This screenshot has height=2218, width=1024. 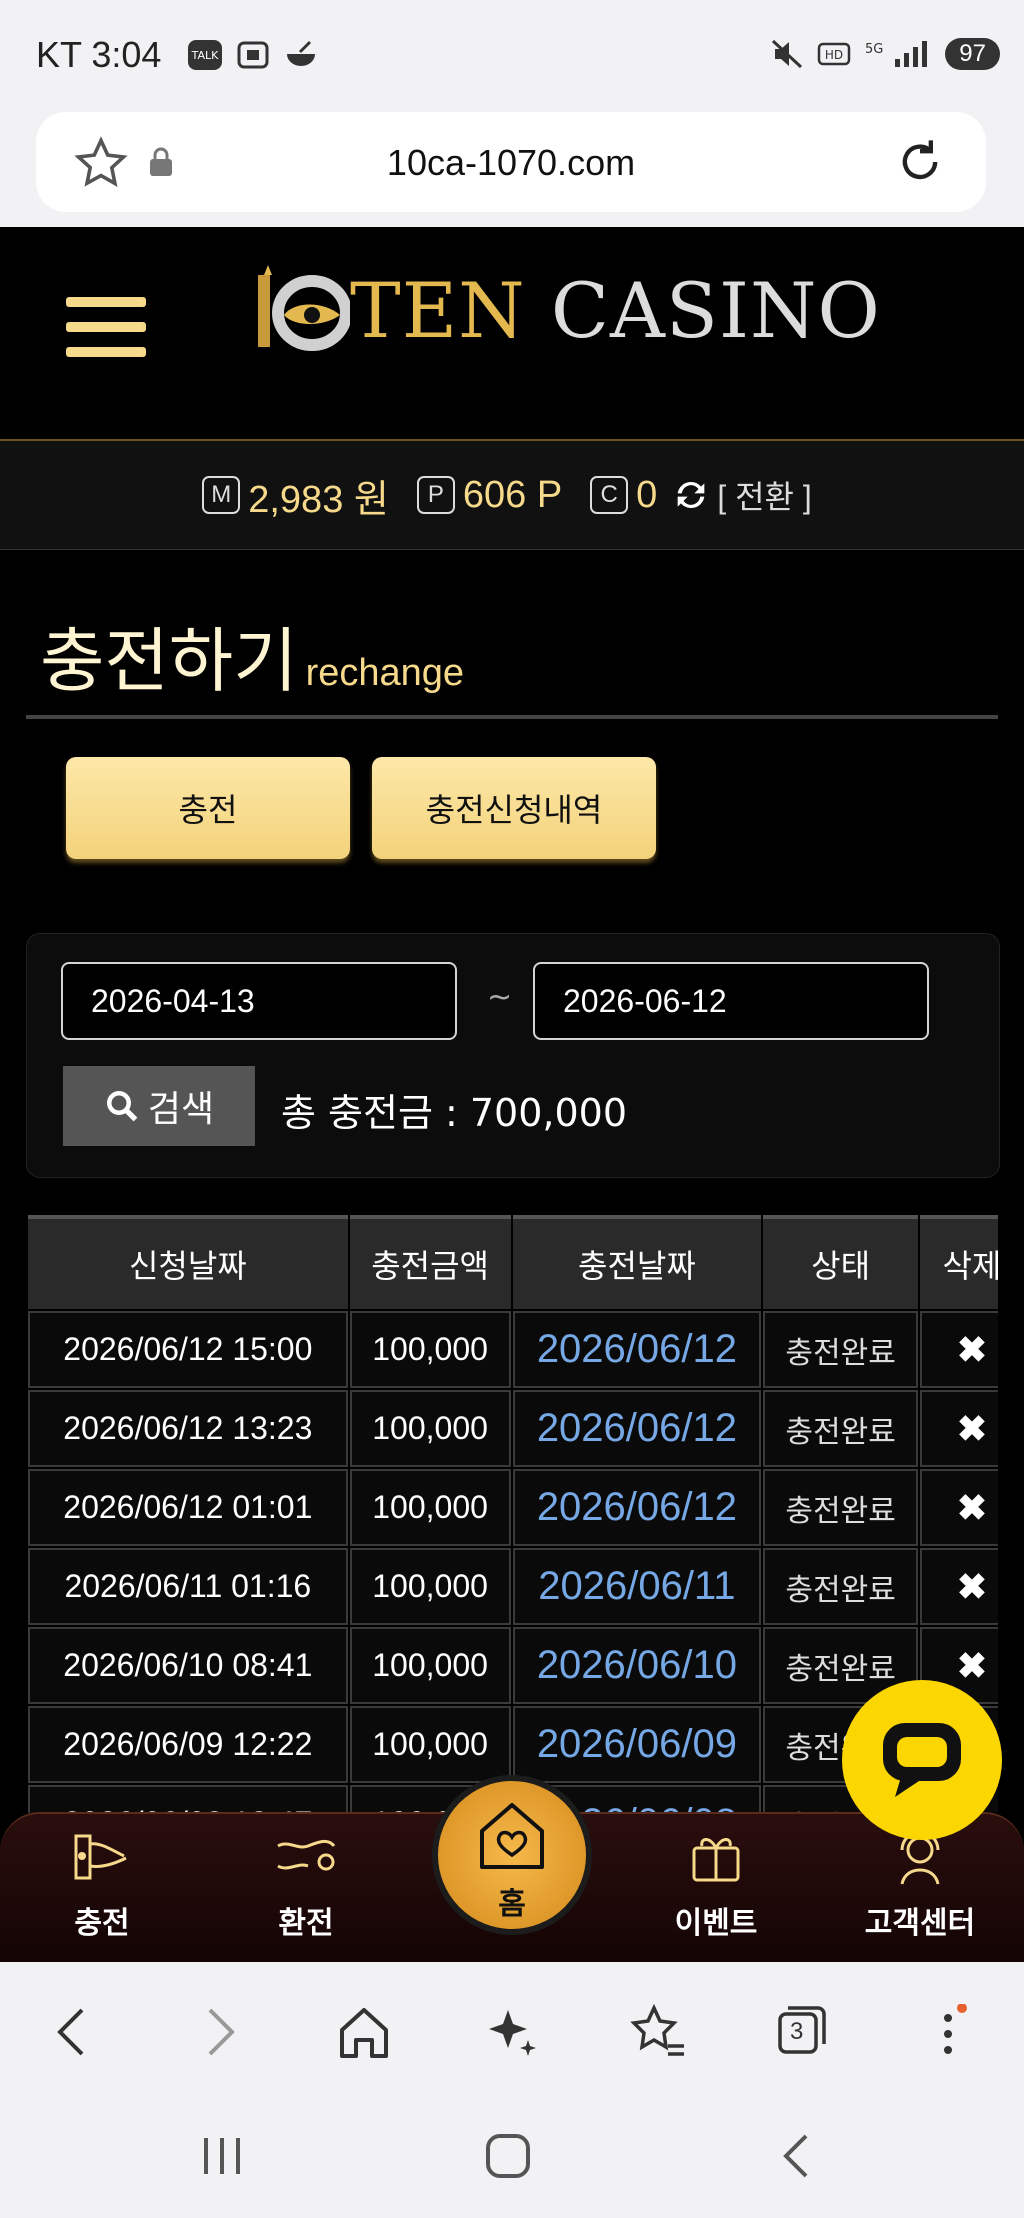 I want to click on col-delete: 삭제, so click(x=958, y=1262).